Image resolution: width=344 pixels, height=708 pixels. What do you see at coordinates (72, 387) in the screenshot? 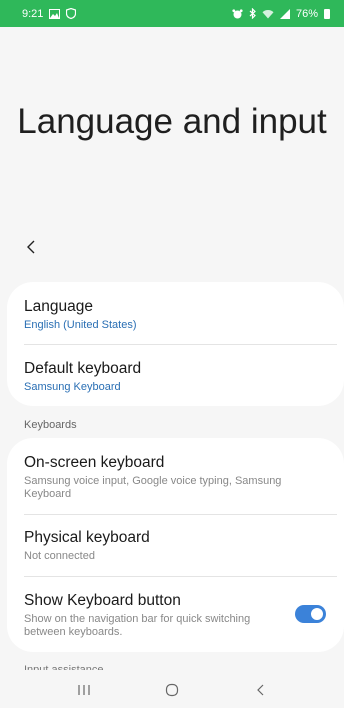
I see `default-keyboard-value: Samsung Keyboard` at bounding box center [72, 387].